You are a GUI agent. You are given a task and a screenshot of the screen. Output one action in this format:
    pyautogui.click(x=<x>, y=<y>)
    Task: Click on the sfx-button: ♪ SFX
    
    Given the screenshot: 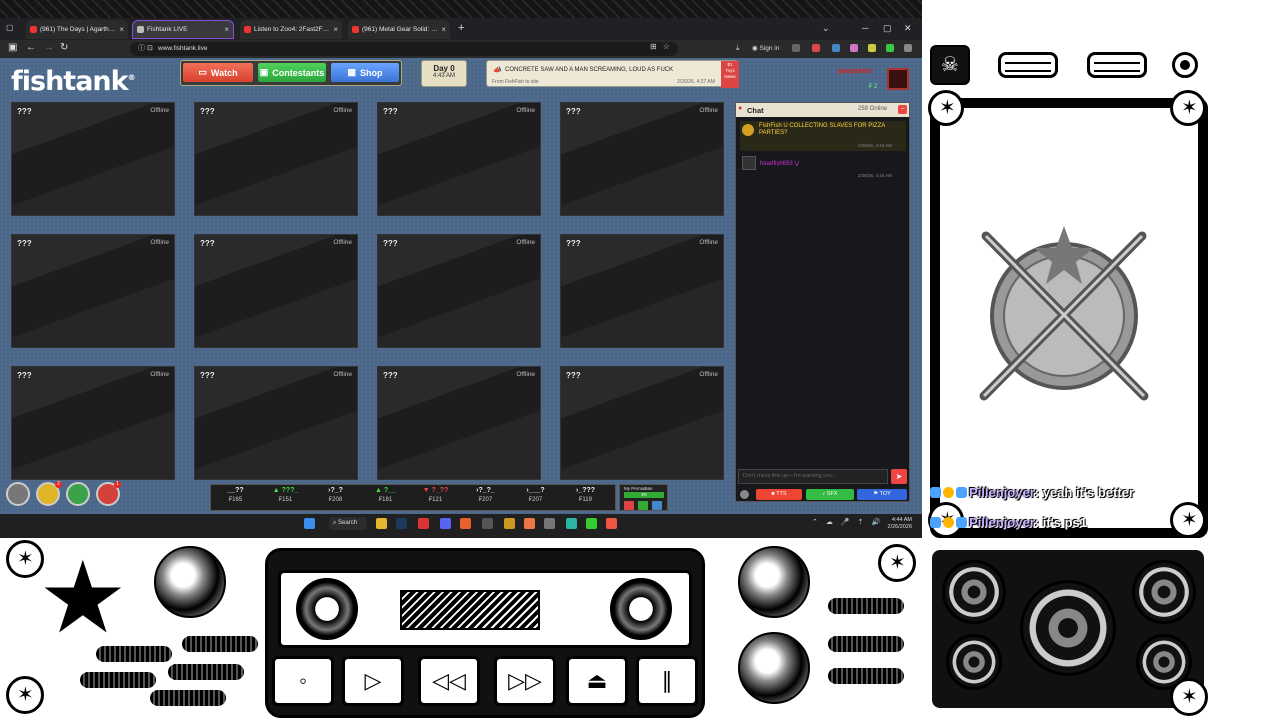 What is the action you would take?
    pyautogui.click(x=830, y=494)
    